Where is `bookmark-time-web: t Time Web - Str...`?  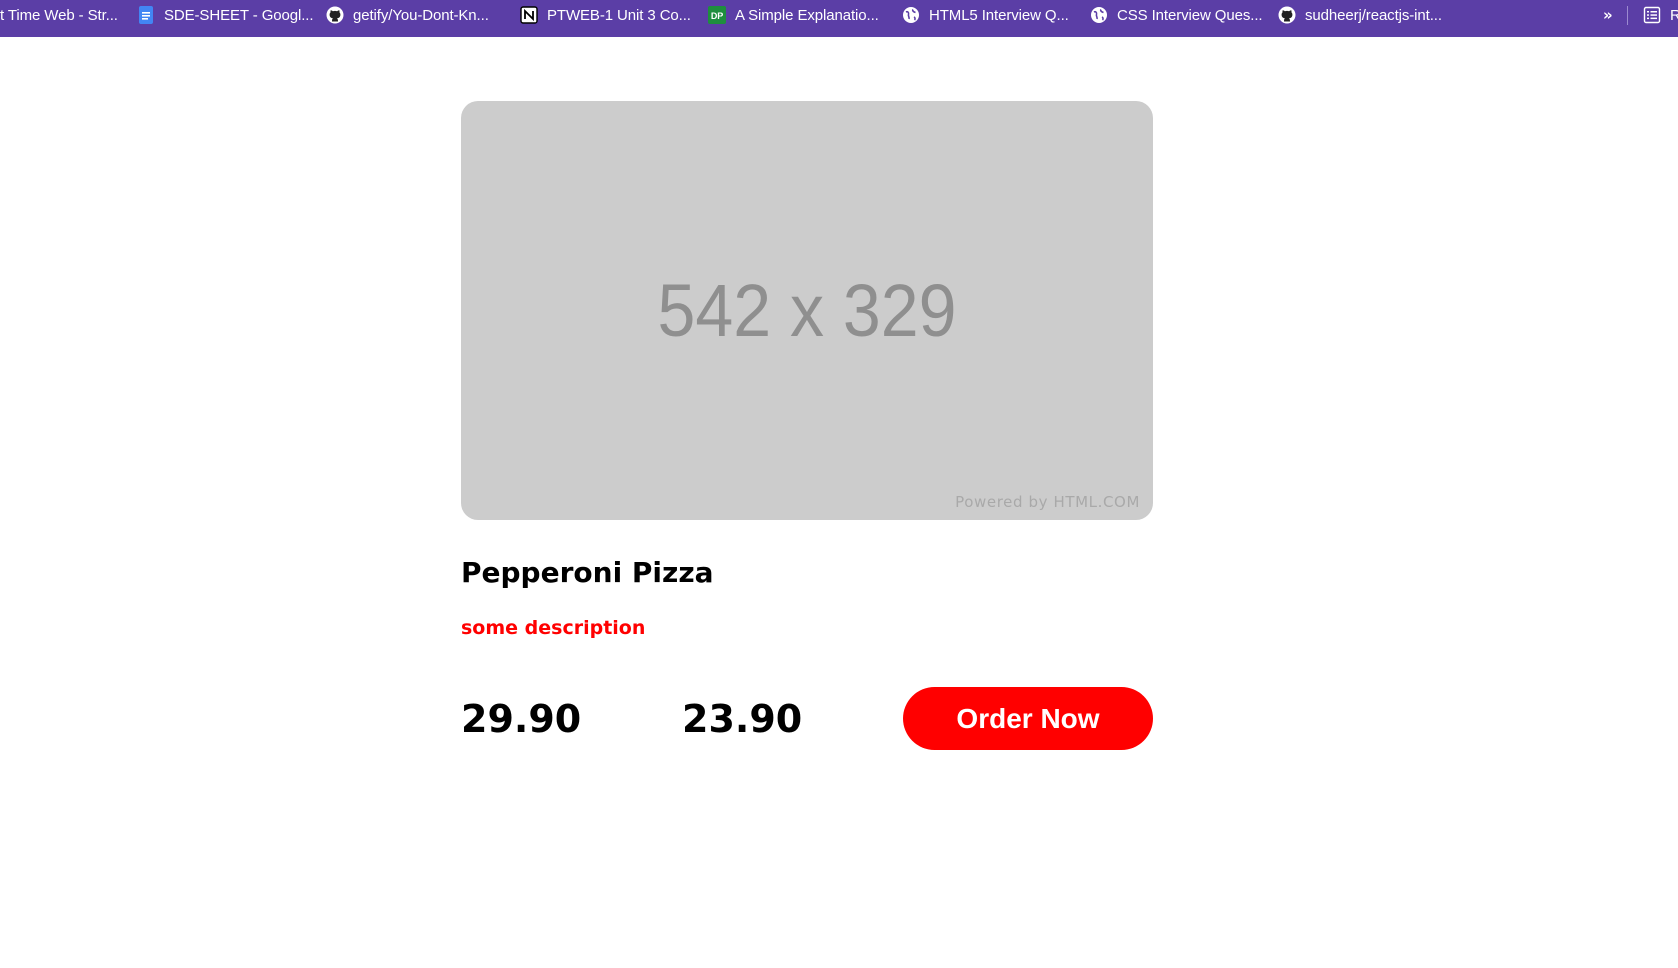
bookmark-time-web: t Time Web - Str... is located at coordinates (59, 15).